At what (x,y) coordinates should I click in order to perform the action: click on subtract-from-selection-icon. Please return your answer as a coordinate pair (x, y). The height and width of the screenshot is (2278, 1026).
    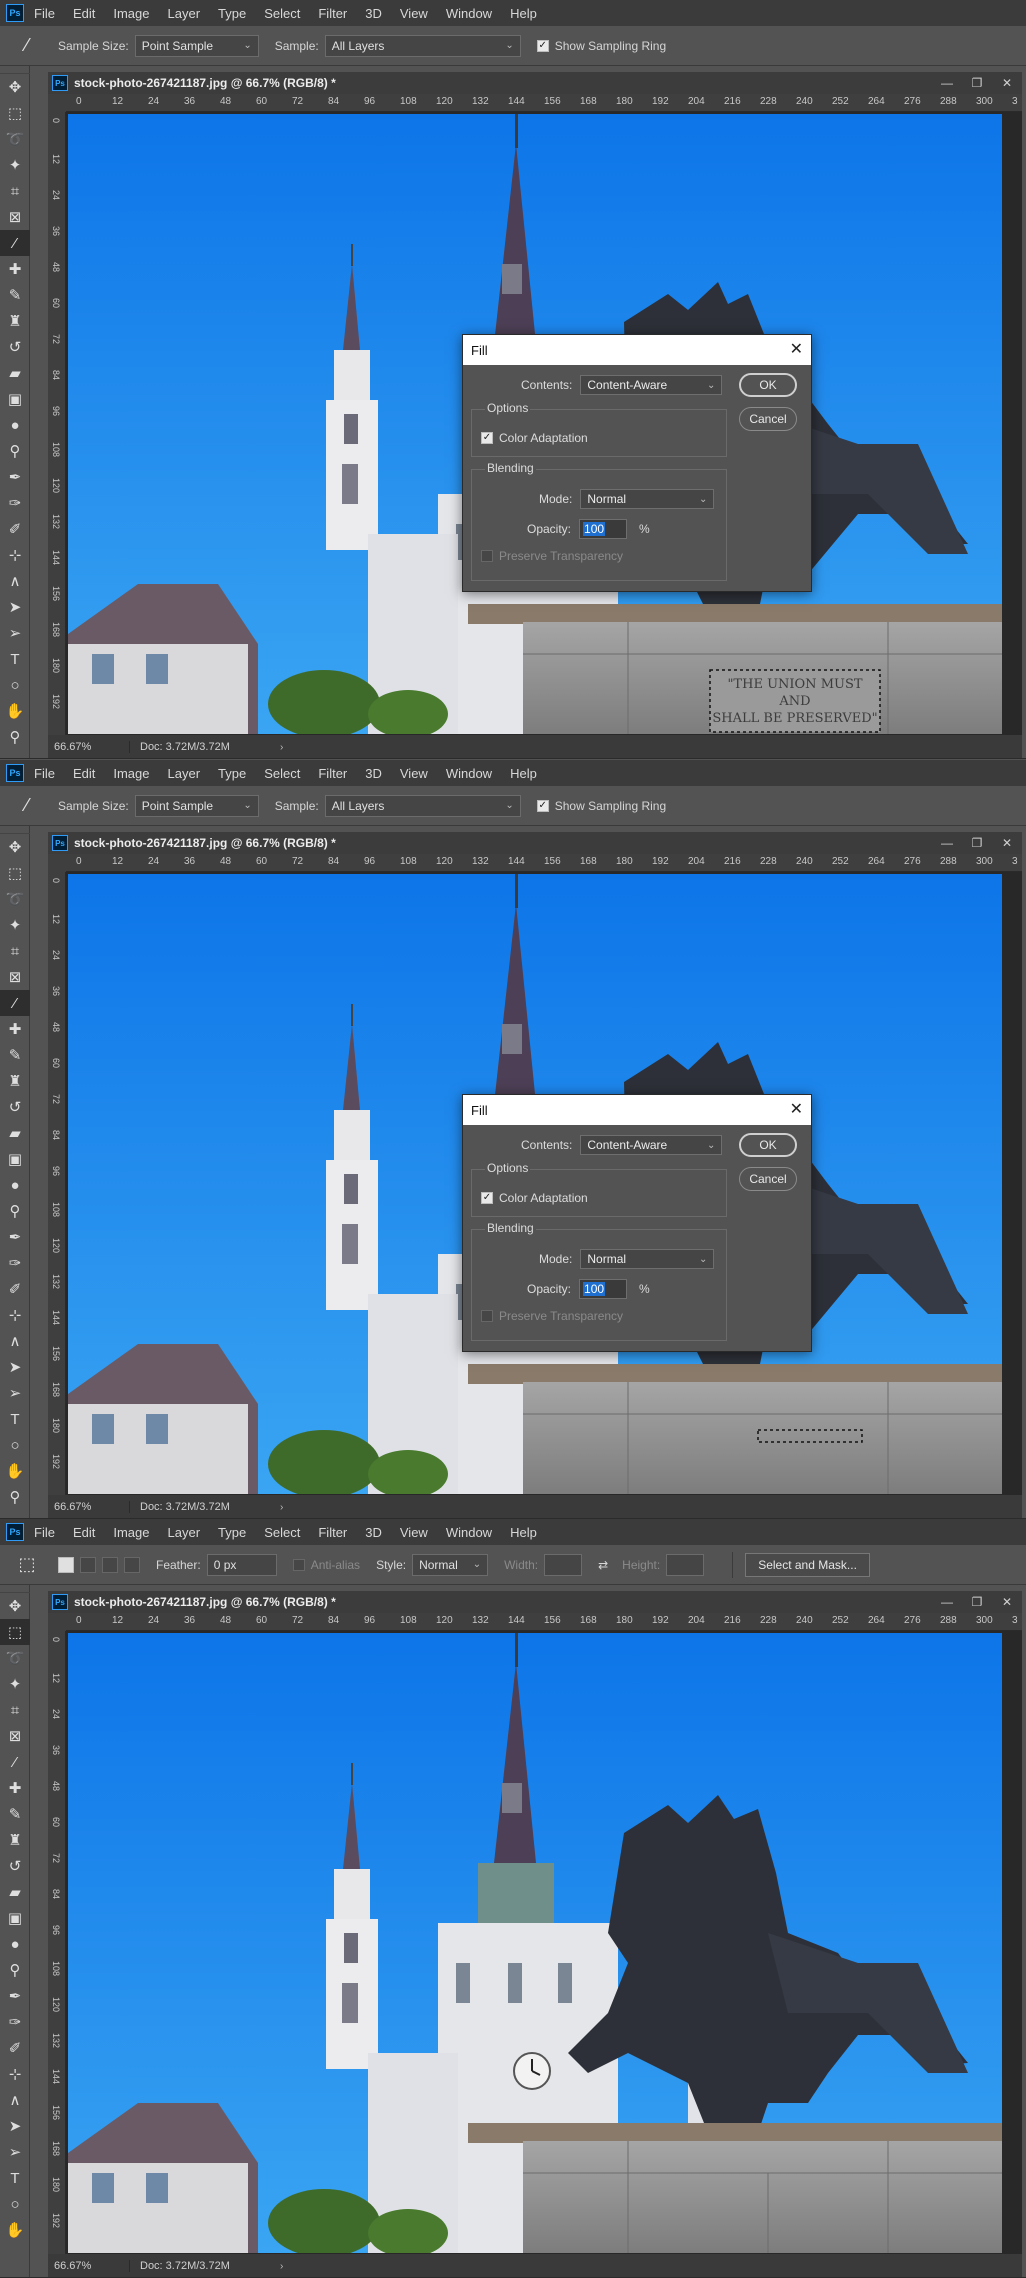
    Looking at the image, I should click on (110, 1564).